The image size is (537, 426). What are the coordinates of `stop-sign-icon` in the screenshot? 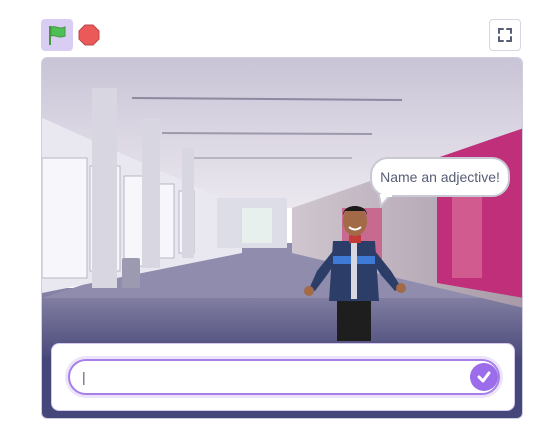 It's located at (89, 35).